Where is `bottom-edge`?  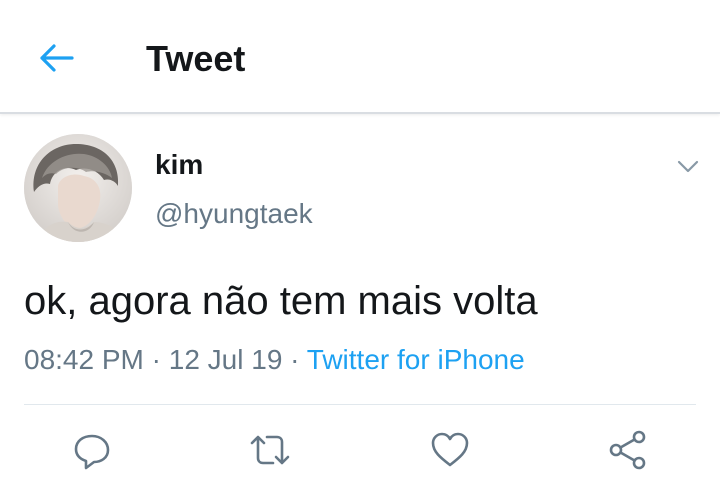 bottom-edge is located at coordinates (360, 497).